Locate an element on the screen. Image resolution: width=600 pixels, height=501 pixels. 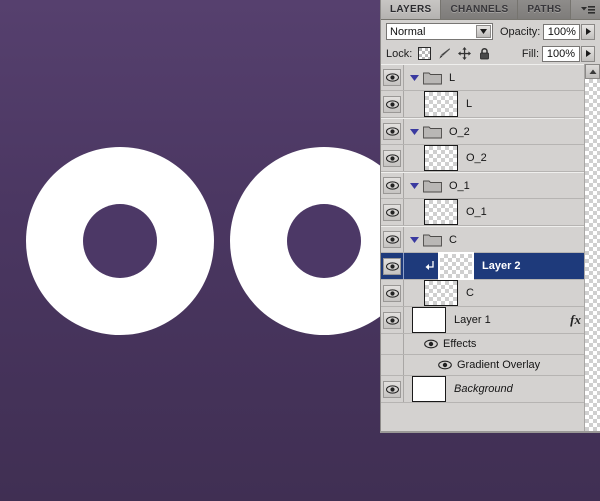
tab-paths-label: PATHS is located at coordinates (544, 9).